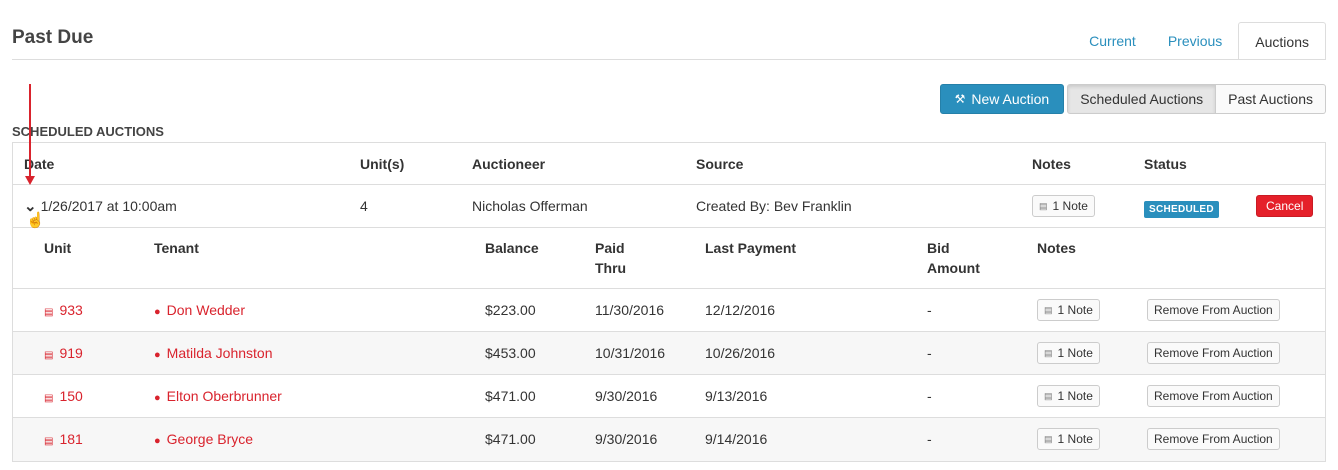 Image resolution: width=1338 pixels, height=470 pixels. I want to click on tab-current: Current, so click(1112, 41).